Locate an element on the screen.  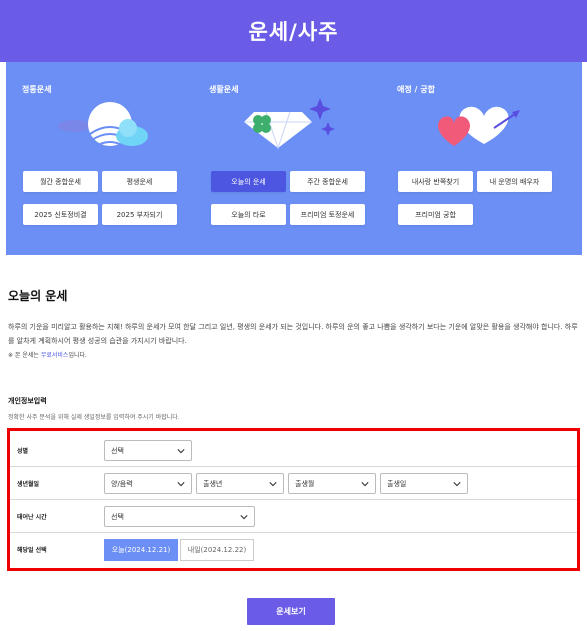
category-title-life: 생활운세 is located at coordinates (224, 89).